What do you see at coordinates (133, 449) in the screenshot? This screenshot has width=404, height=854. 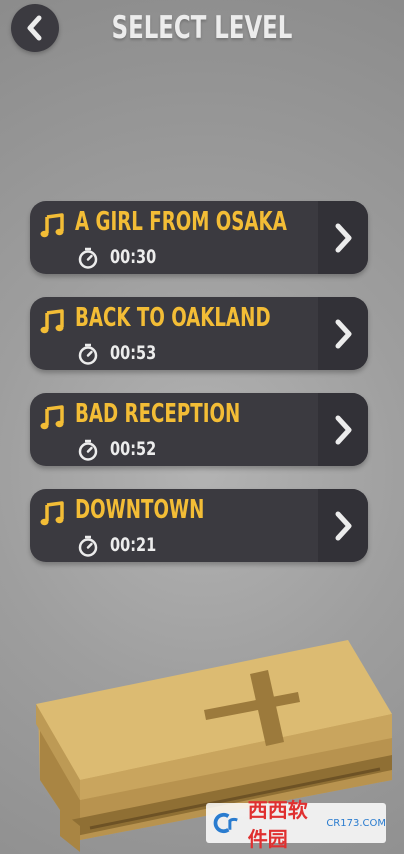 I see `level-duration: 00:52` at bounding box center [133, 449].